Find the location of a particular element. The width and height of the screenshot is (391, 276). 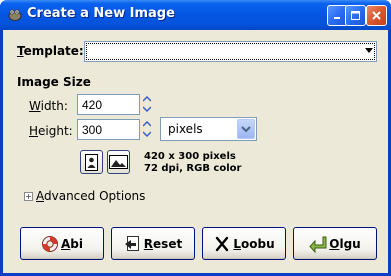

width-increment-button is located at coordinates (146, 99).